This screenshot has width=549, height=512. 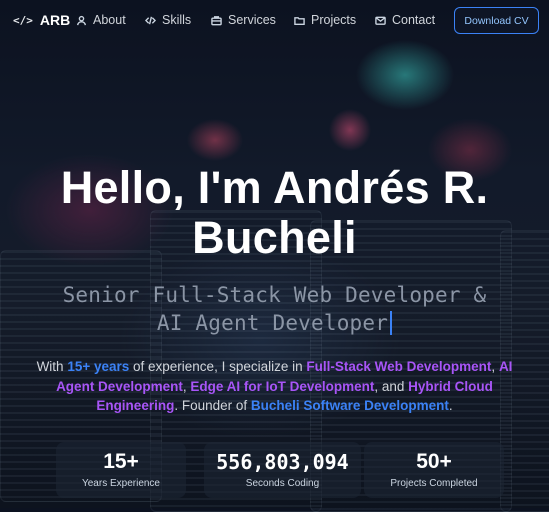 What do you see at coordinates (272, 323) in the screenshot?
I see `subtitle-line: AI Agent Developer` at bounding box center [272, 323].